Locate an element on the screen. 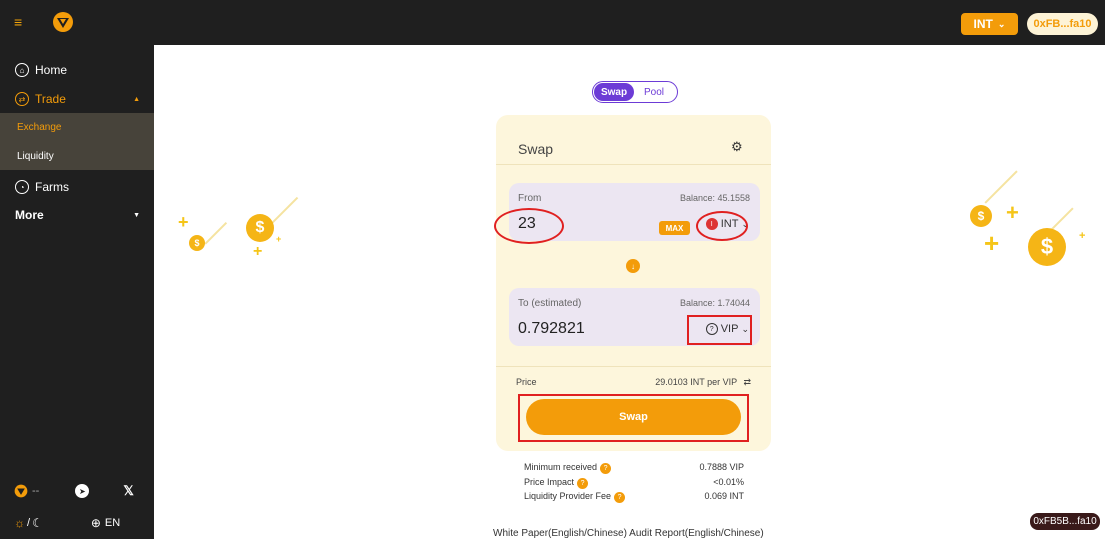 The image size is (1105, 539). sidebar-item-exchange: Exchange is located at coordinates (77, 127).